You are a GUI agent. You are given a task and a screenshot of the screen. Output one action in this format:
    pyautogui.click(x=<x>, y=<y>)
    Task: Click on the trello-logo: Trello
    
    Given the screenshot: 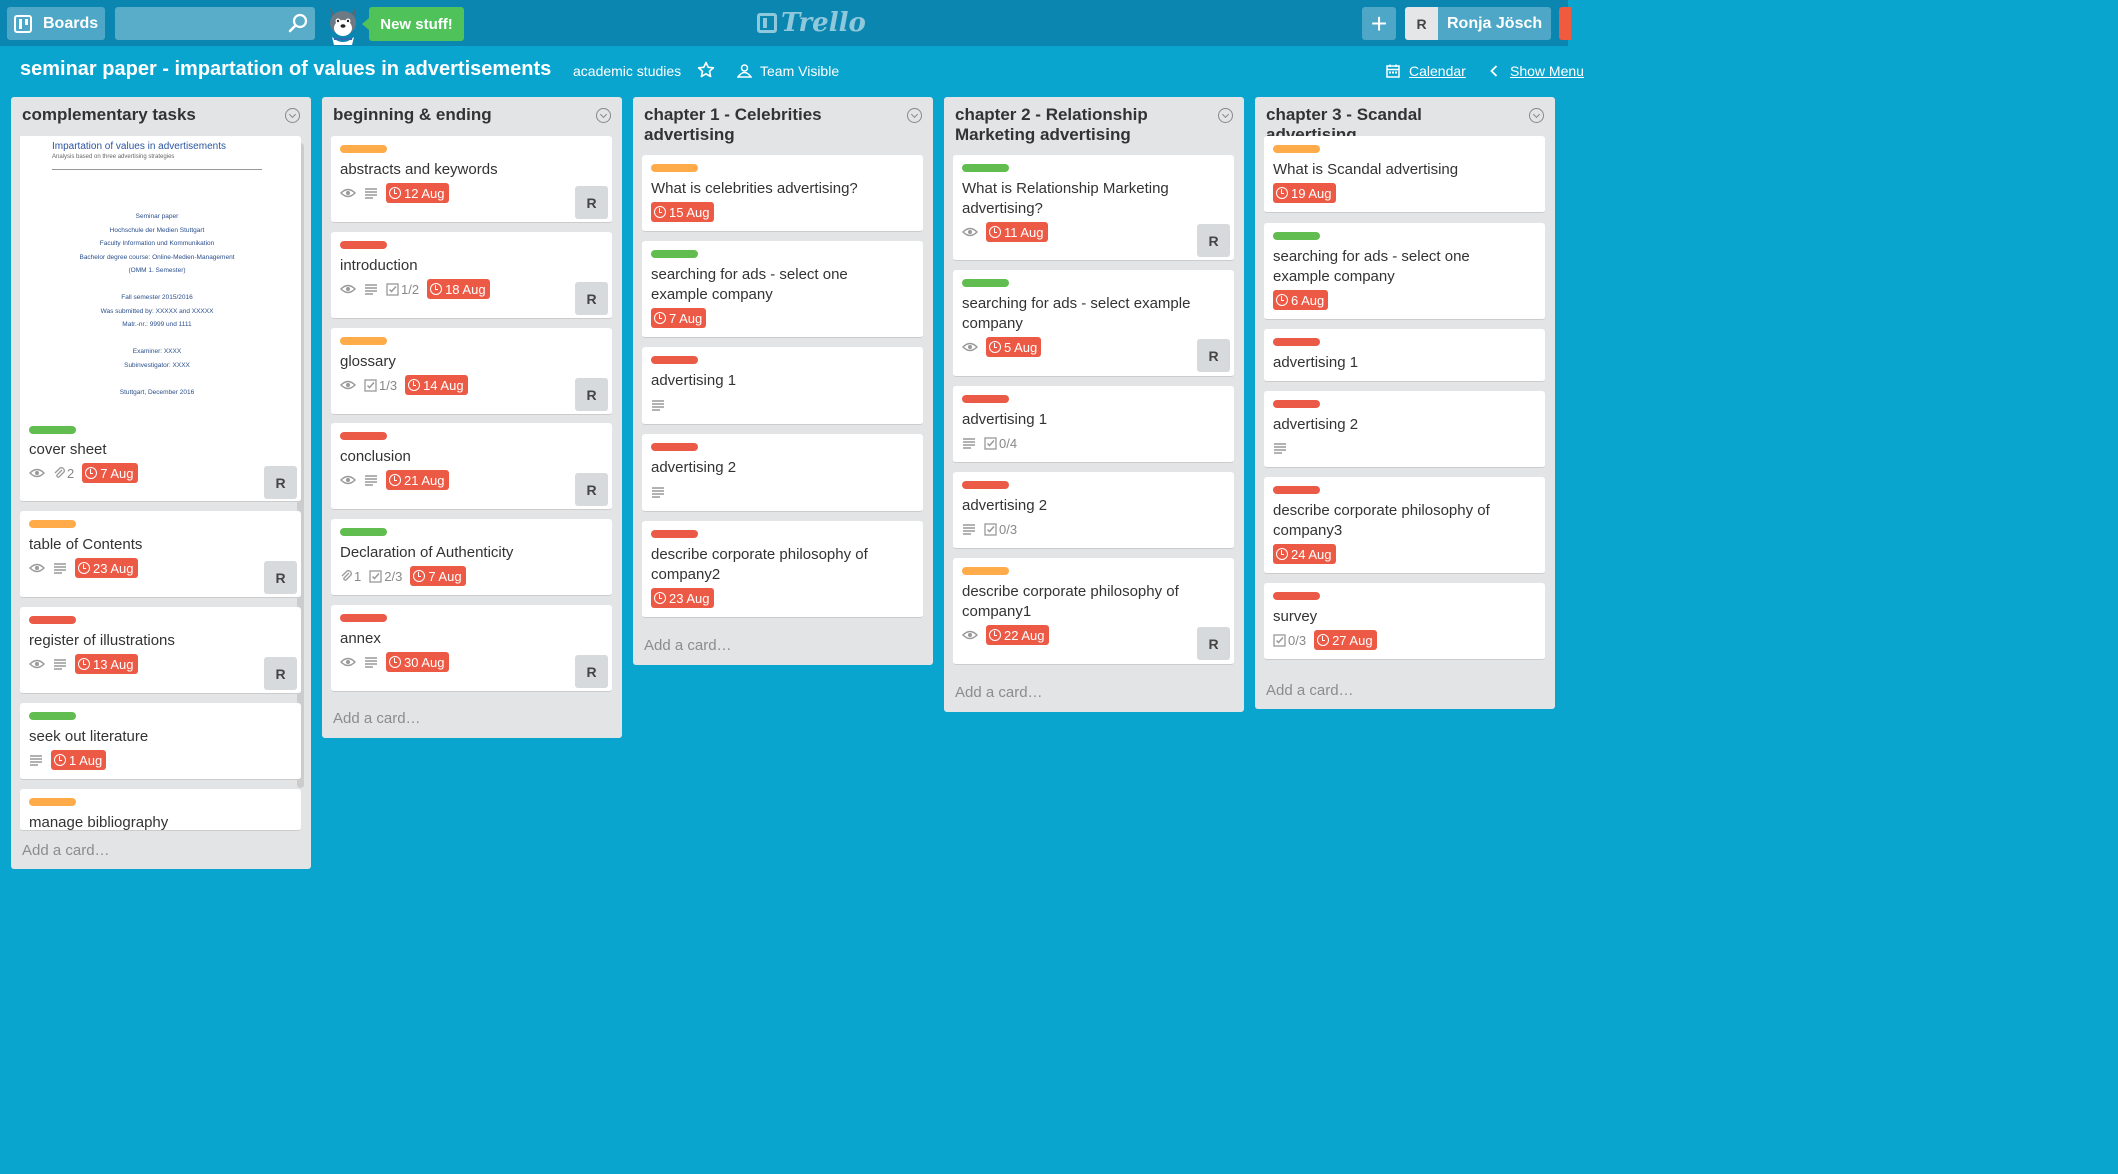 What is the action you would take?
    pyautogui.click(x=811, y=23)
    